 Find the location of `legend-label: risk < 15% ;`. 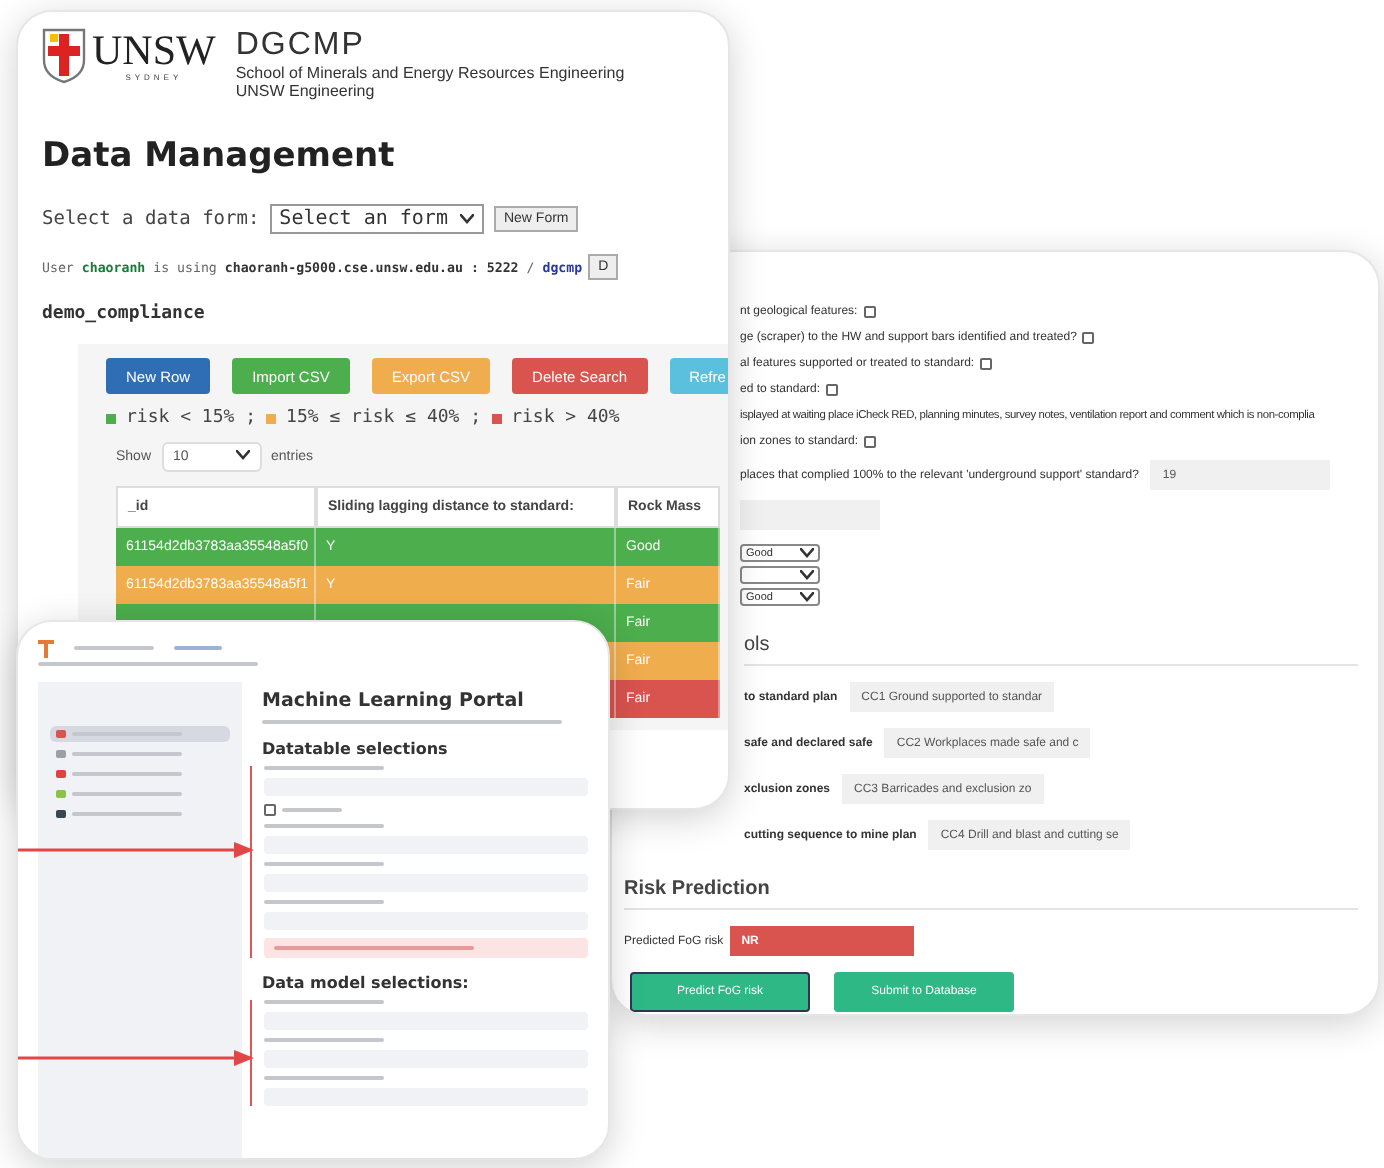

legend-label: risk < 15% ; is located at coordinates (191, 418).